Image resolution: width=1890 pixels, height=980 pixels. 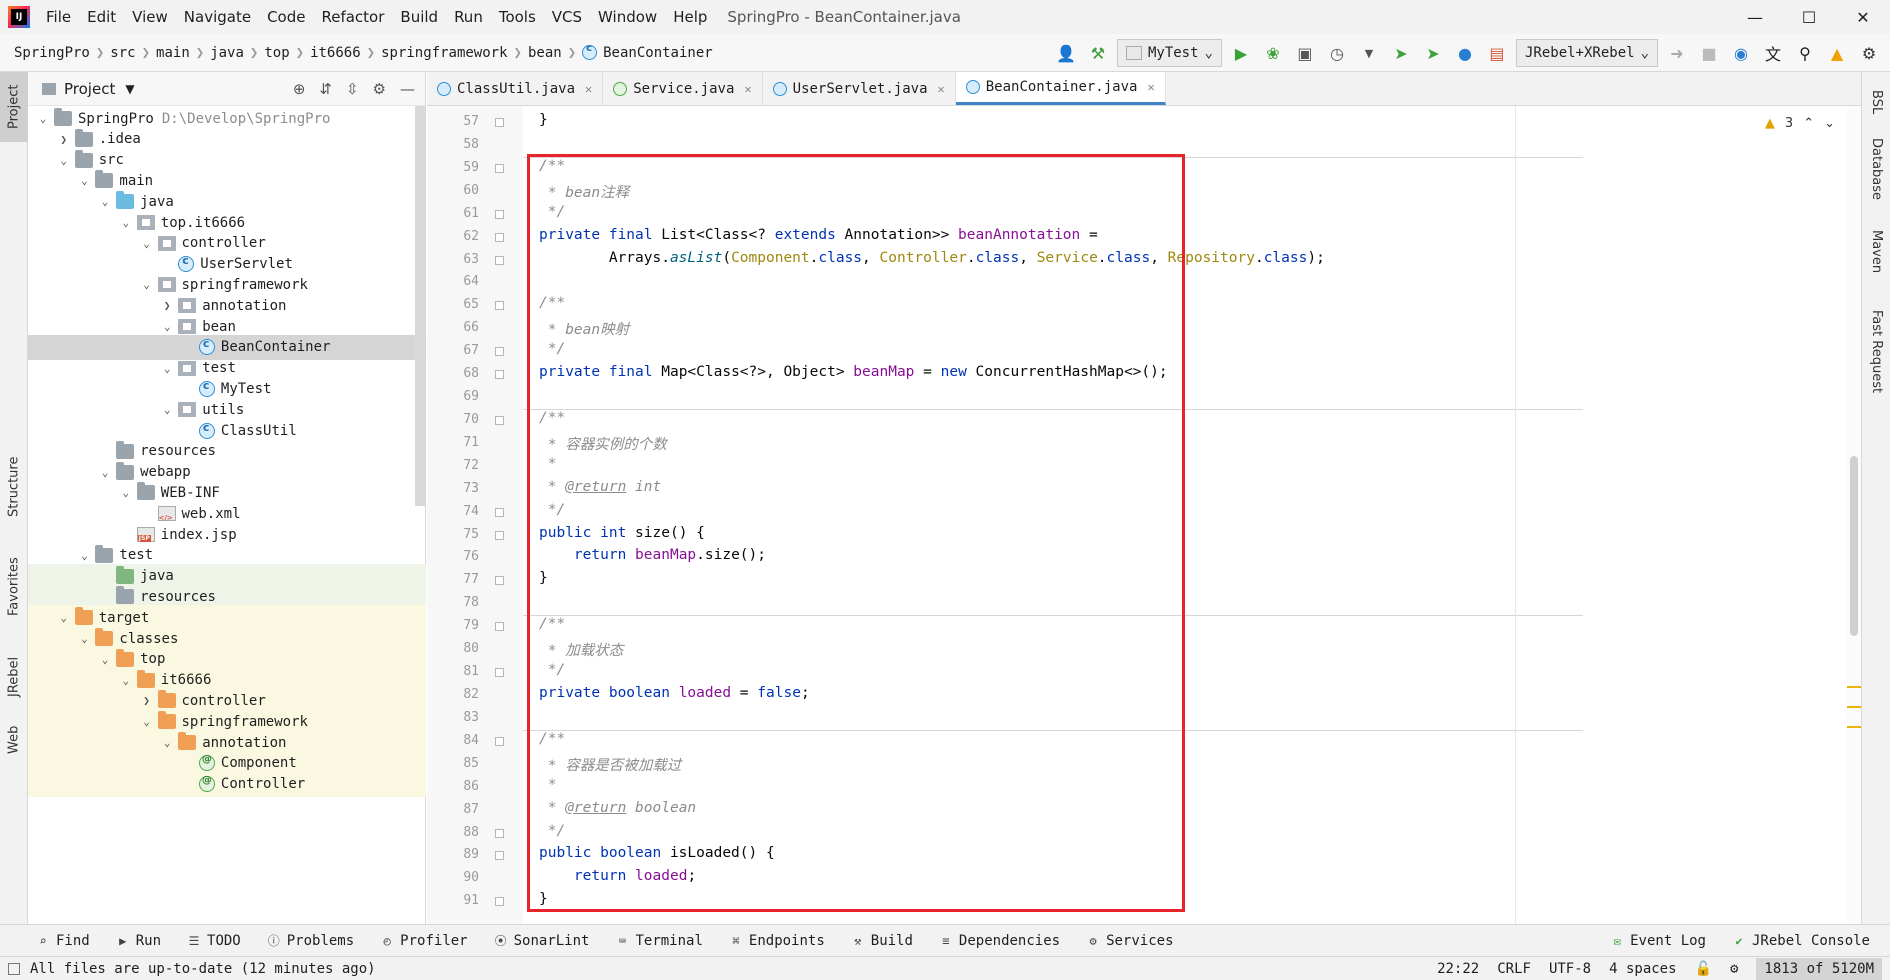 What do you see at coordinates (150, 17) in the screenshot?
I see `menu-view: View` at bounding box center [150, 17].